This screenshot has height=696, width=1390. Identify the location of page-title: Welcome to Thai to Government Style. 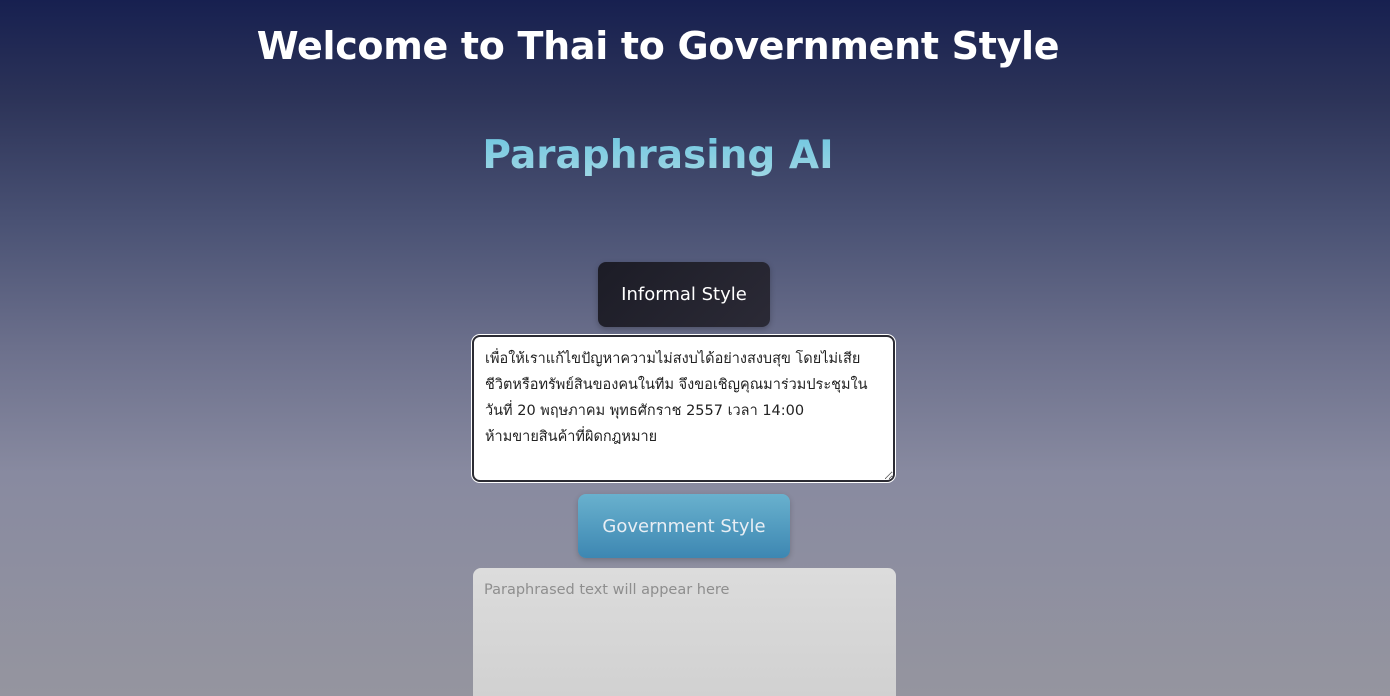
(658, 46).